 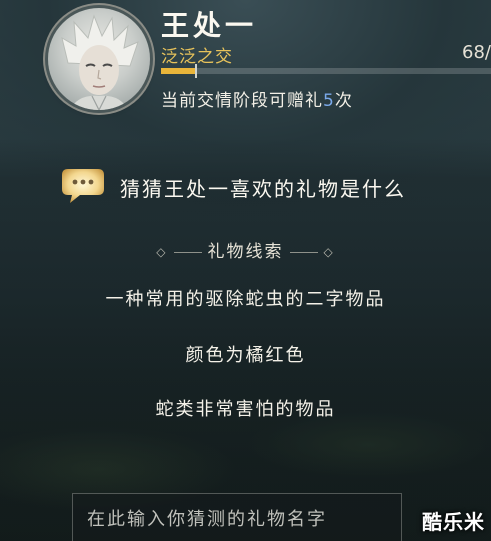 What do you see at coordinates (303, 252) in the screenshot?
I see `right-divider-line` at bounding box center [303, 252].